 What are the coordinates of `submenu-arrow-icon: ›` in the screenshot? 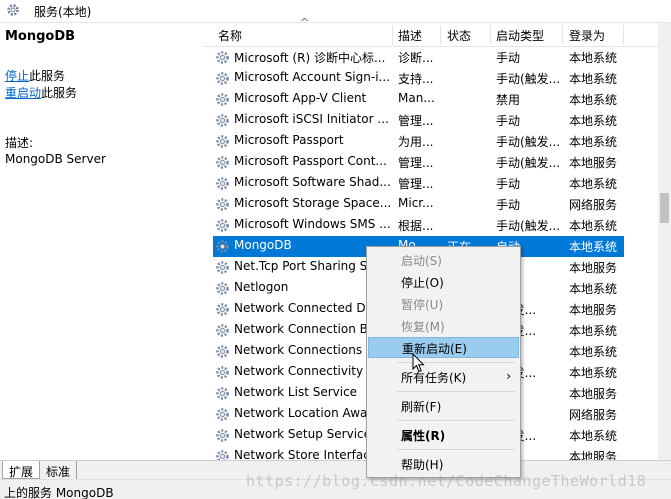 It's located at (508, 376).